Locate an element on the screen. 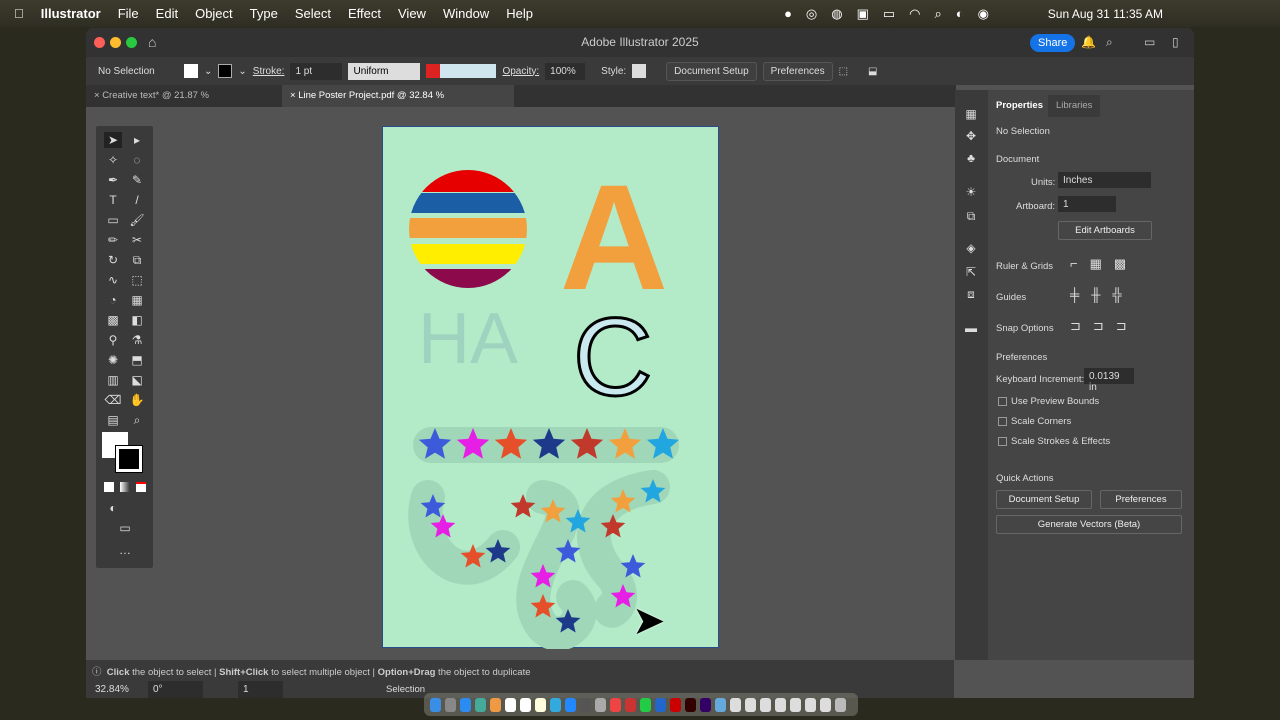  artboard-tool-icon: ⬒ is located at coordinates (137, 360).